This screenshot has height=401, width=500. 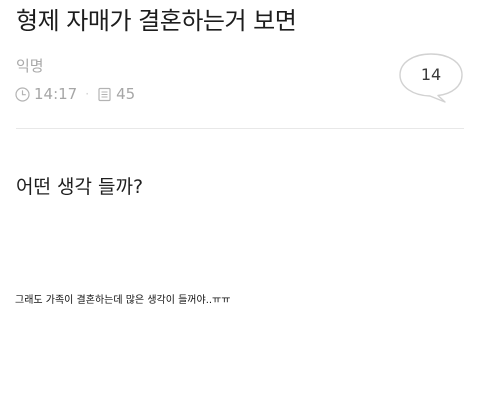 I want to click on comment-count-bubble: 14, so click(x=431, y=78).